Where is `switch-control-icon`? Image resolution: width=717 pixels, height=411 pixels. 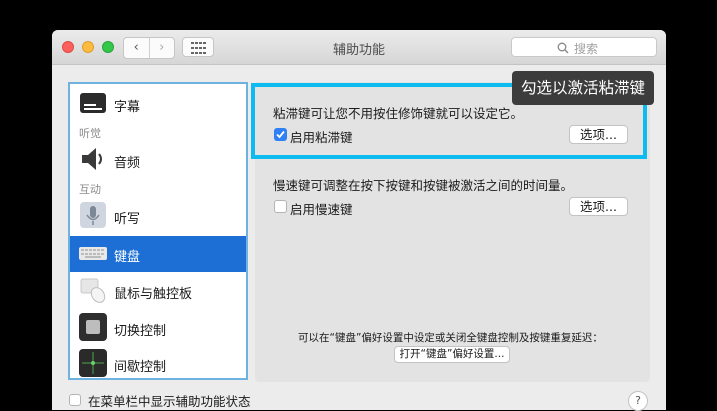
switch-control-icon is located at coordinates (93, 327).